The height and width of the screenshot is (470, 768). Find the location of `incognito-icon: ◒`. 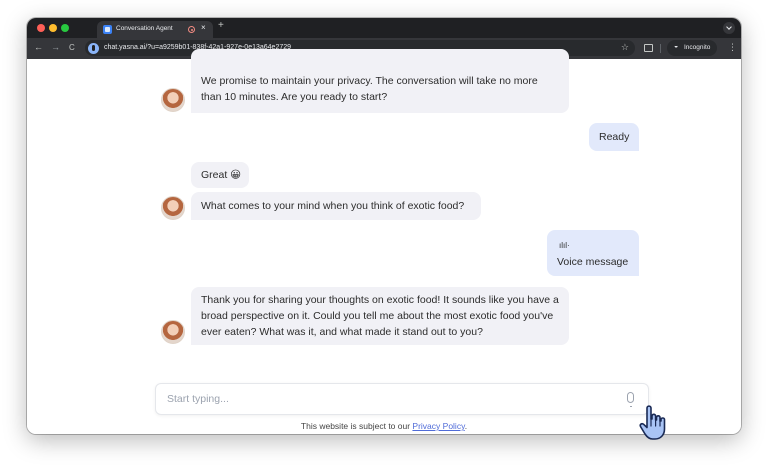

incognito-icon: ◒ is located at coordinates (676, 46).